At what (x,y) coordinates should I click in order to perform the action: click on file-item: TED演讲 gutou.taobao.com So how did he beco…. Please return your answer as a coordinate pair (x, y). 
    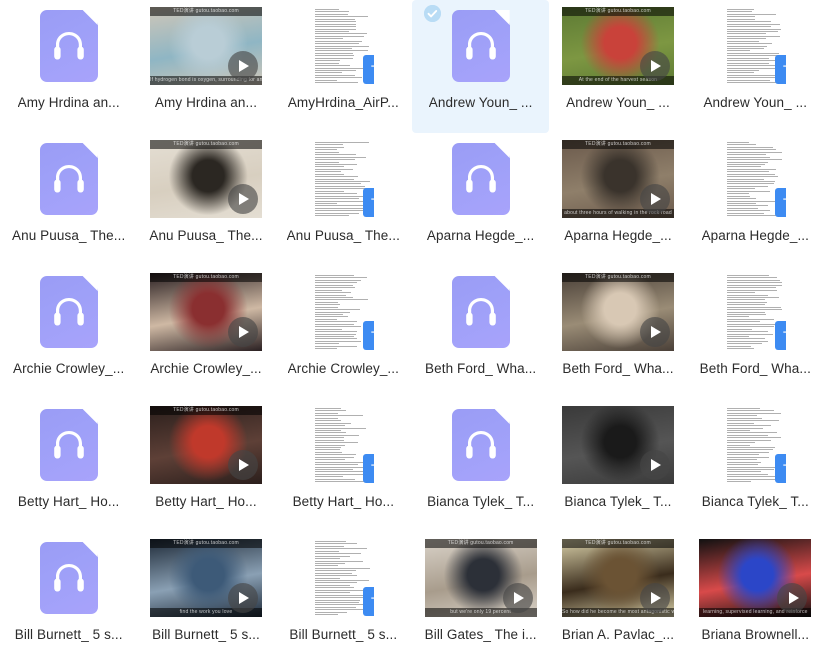
    Looking at the image, I should click on (617, 596).